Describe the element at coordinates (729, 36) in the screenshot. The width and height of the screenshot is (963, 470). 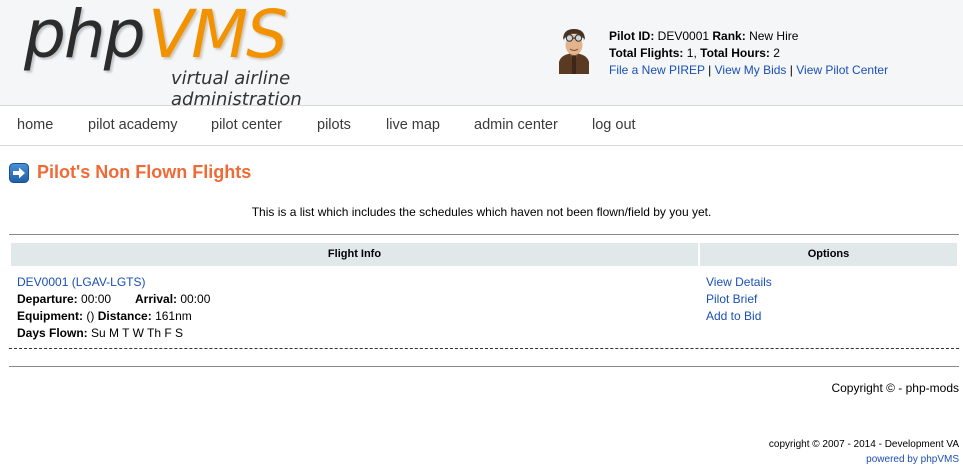
I see `rank-label: Rank:` at that location.